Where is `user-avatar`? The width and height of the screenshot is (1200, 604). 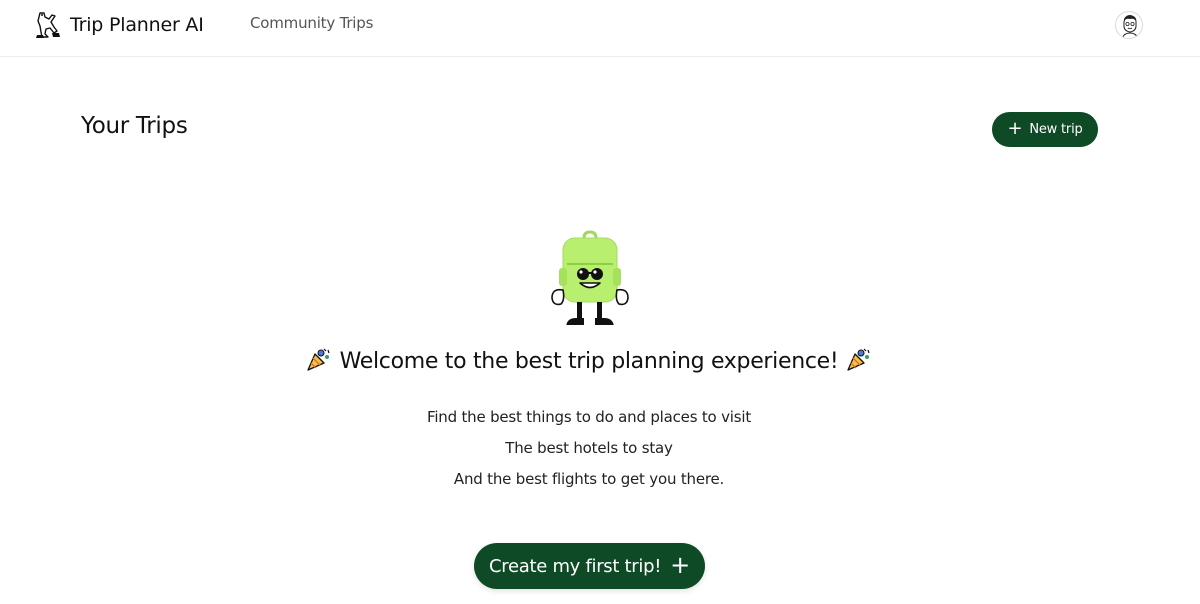
user-avatar is located at coordinates (1129, 25).